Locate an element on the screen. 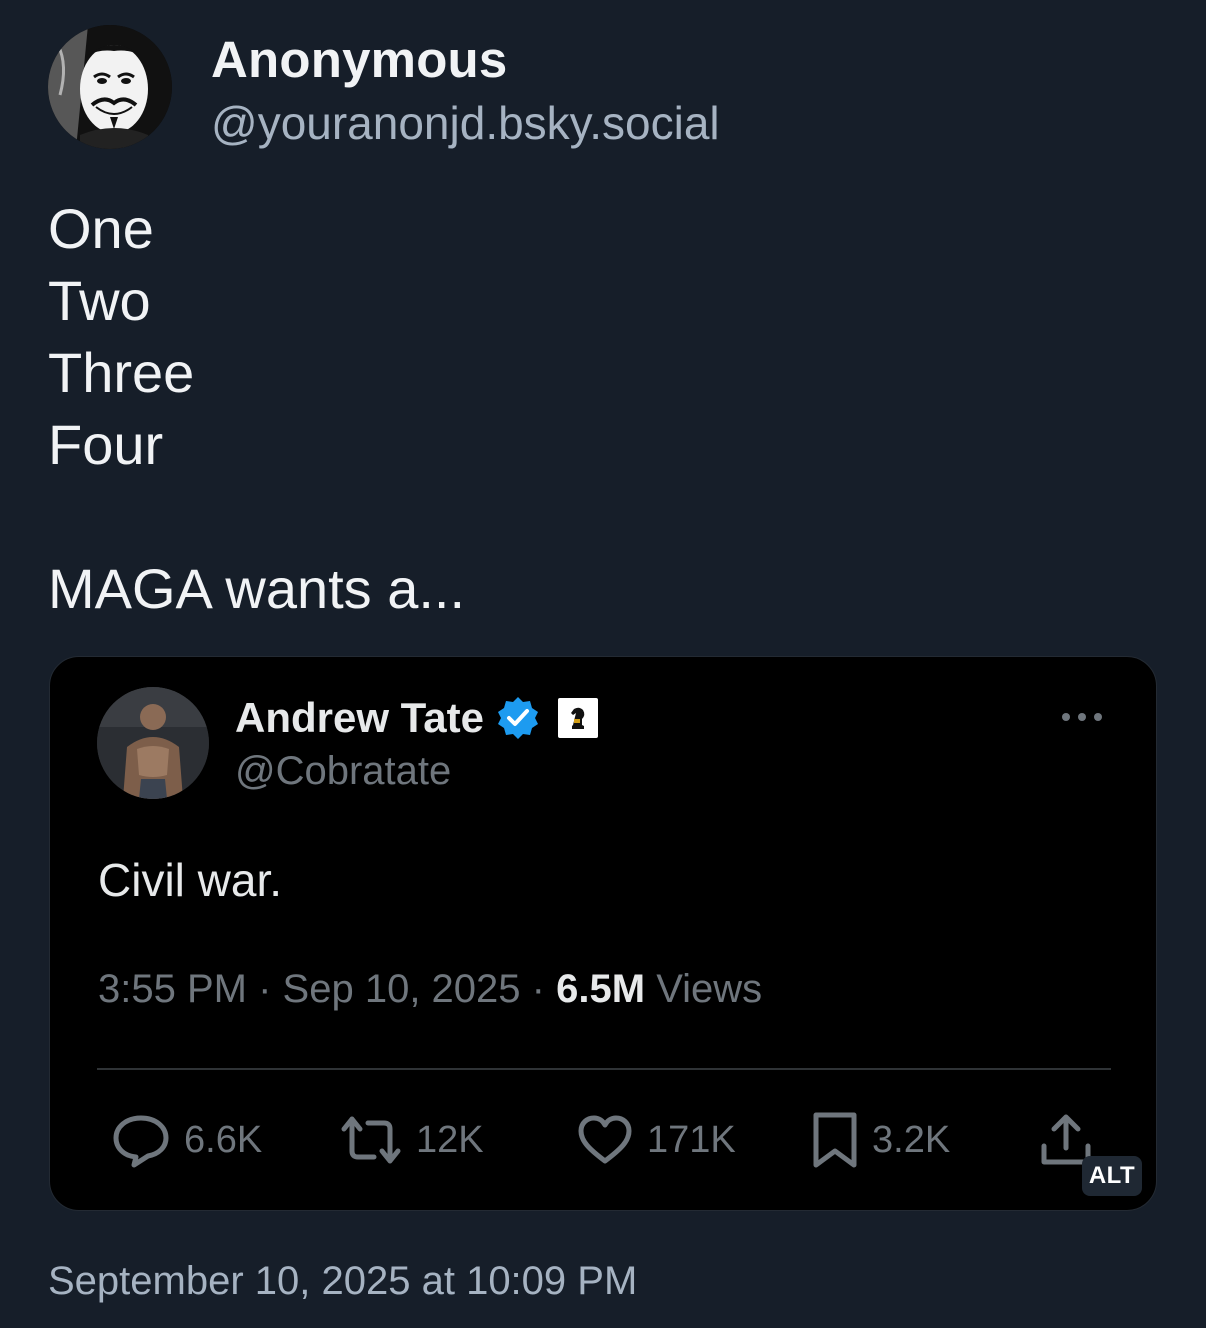 This screenshot has height=1328, width=1206. post-body-line: Two is located at coordinates (99, 300).